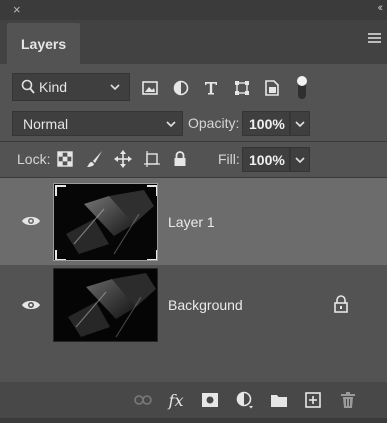  I want to click on fill-slider-toggle, so click(300, 159).